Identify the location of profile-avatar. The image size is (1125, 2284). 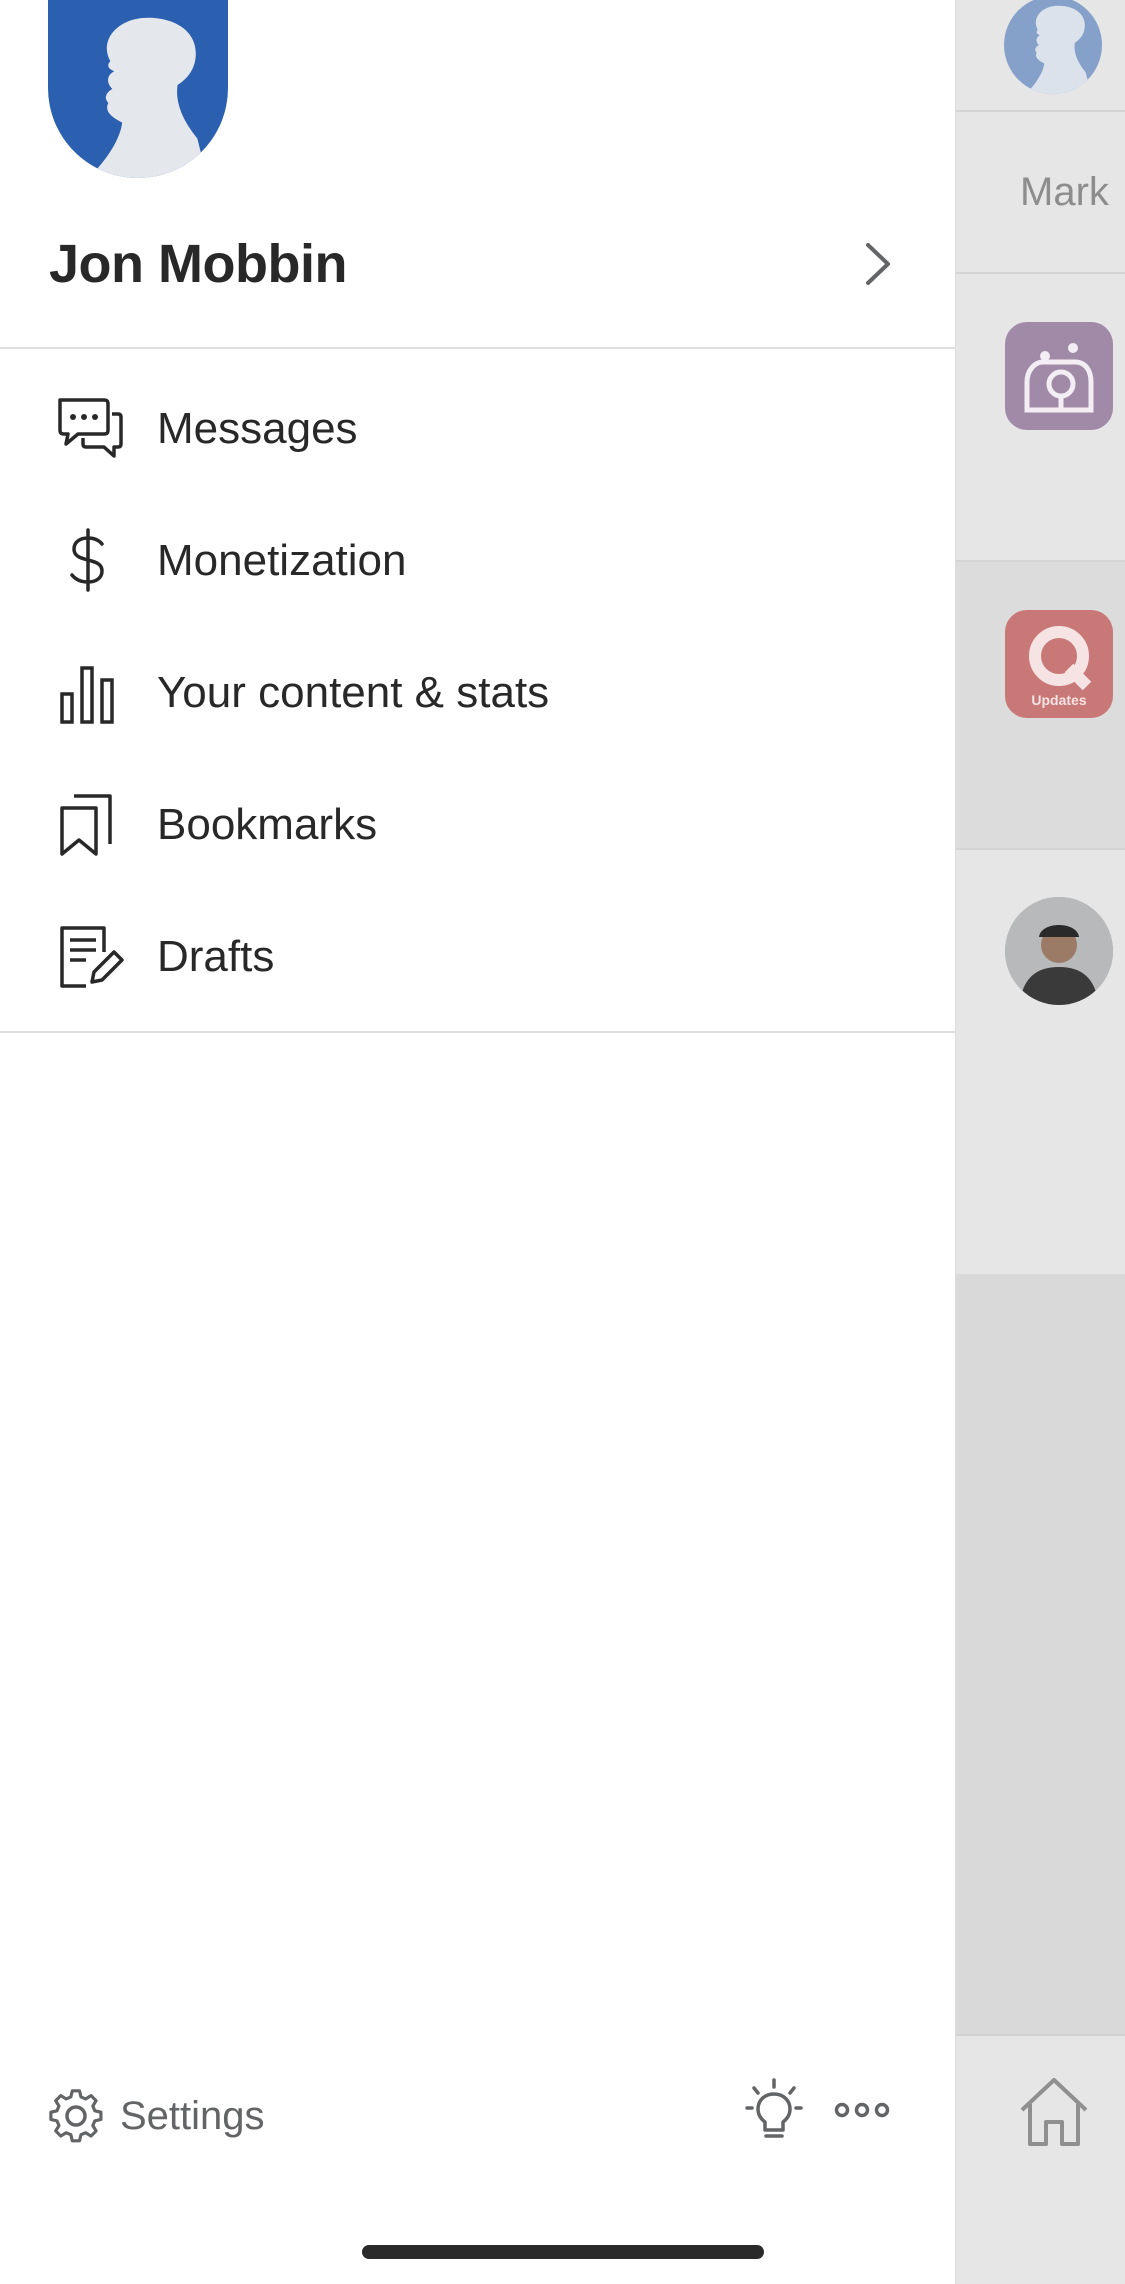
(138, 89).